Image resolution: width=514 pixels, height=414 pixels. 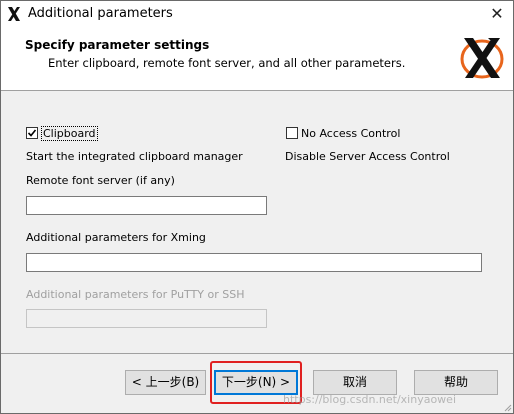 What do you see at coordinates (146, 318) in the screenshot?
I see `putty-params-input` at bounding box center [146, 318].